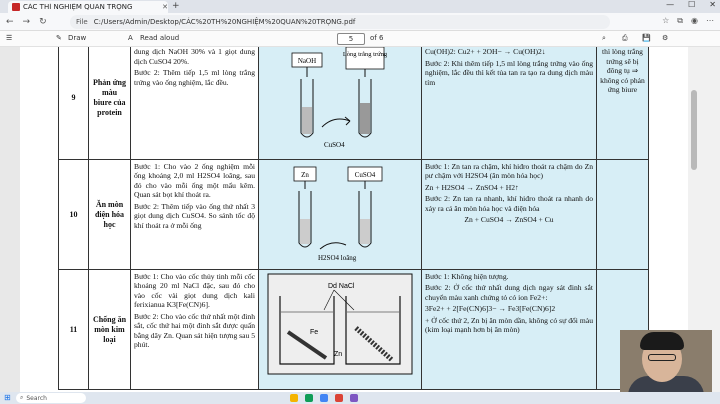  Describe the element at coordinates (73, 214) in the screenshot. I see `row-number: 10` at that location.